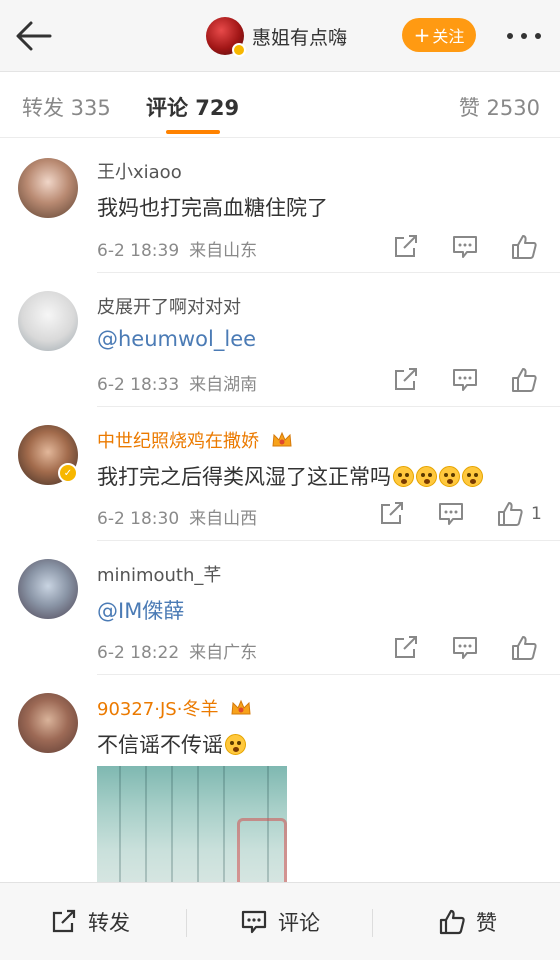  What do you see at coordinates (223, 251) in the screenshot?
I see `comment-location: 来自山东` at bounding box center [223, 251].